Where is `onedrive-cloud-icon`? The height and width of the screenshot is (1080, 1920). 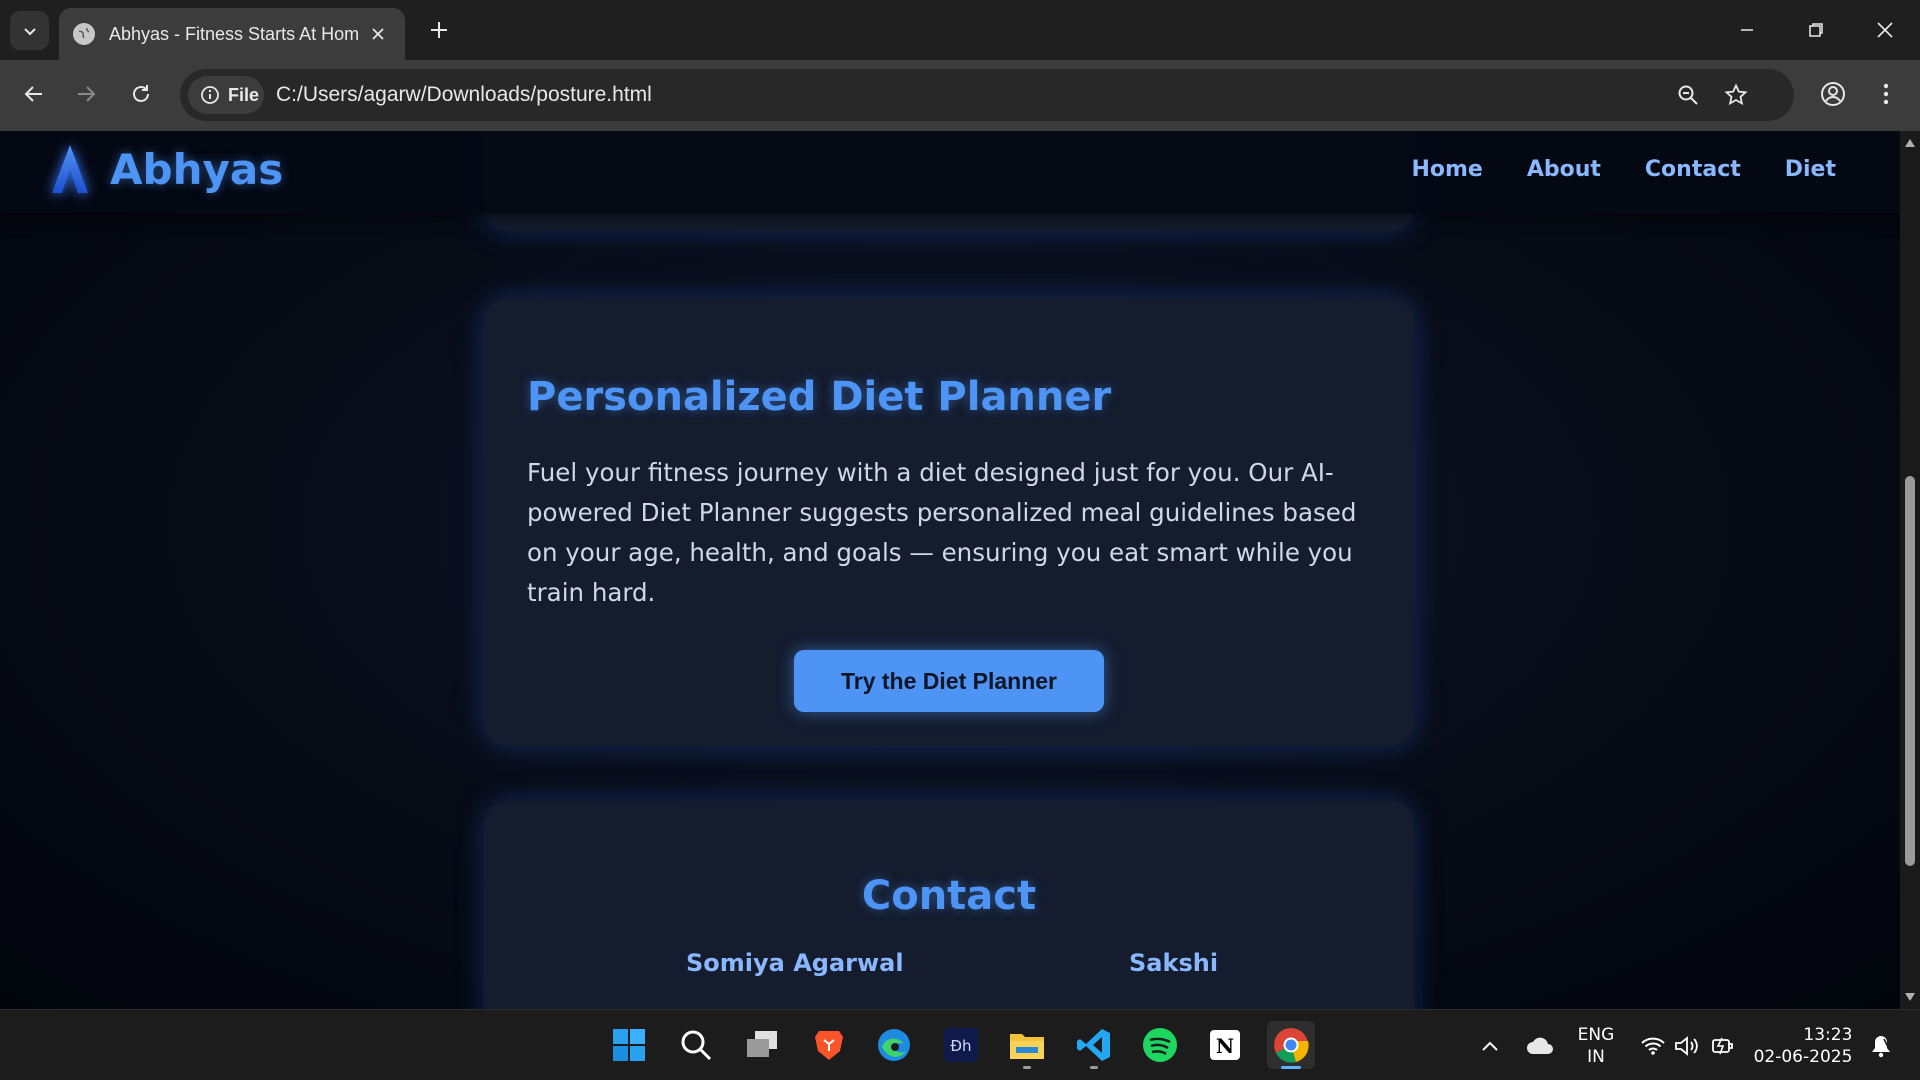 onedrive-cloud-icon is located at coordinates (1540, 1045).